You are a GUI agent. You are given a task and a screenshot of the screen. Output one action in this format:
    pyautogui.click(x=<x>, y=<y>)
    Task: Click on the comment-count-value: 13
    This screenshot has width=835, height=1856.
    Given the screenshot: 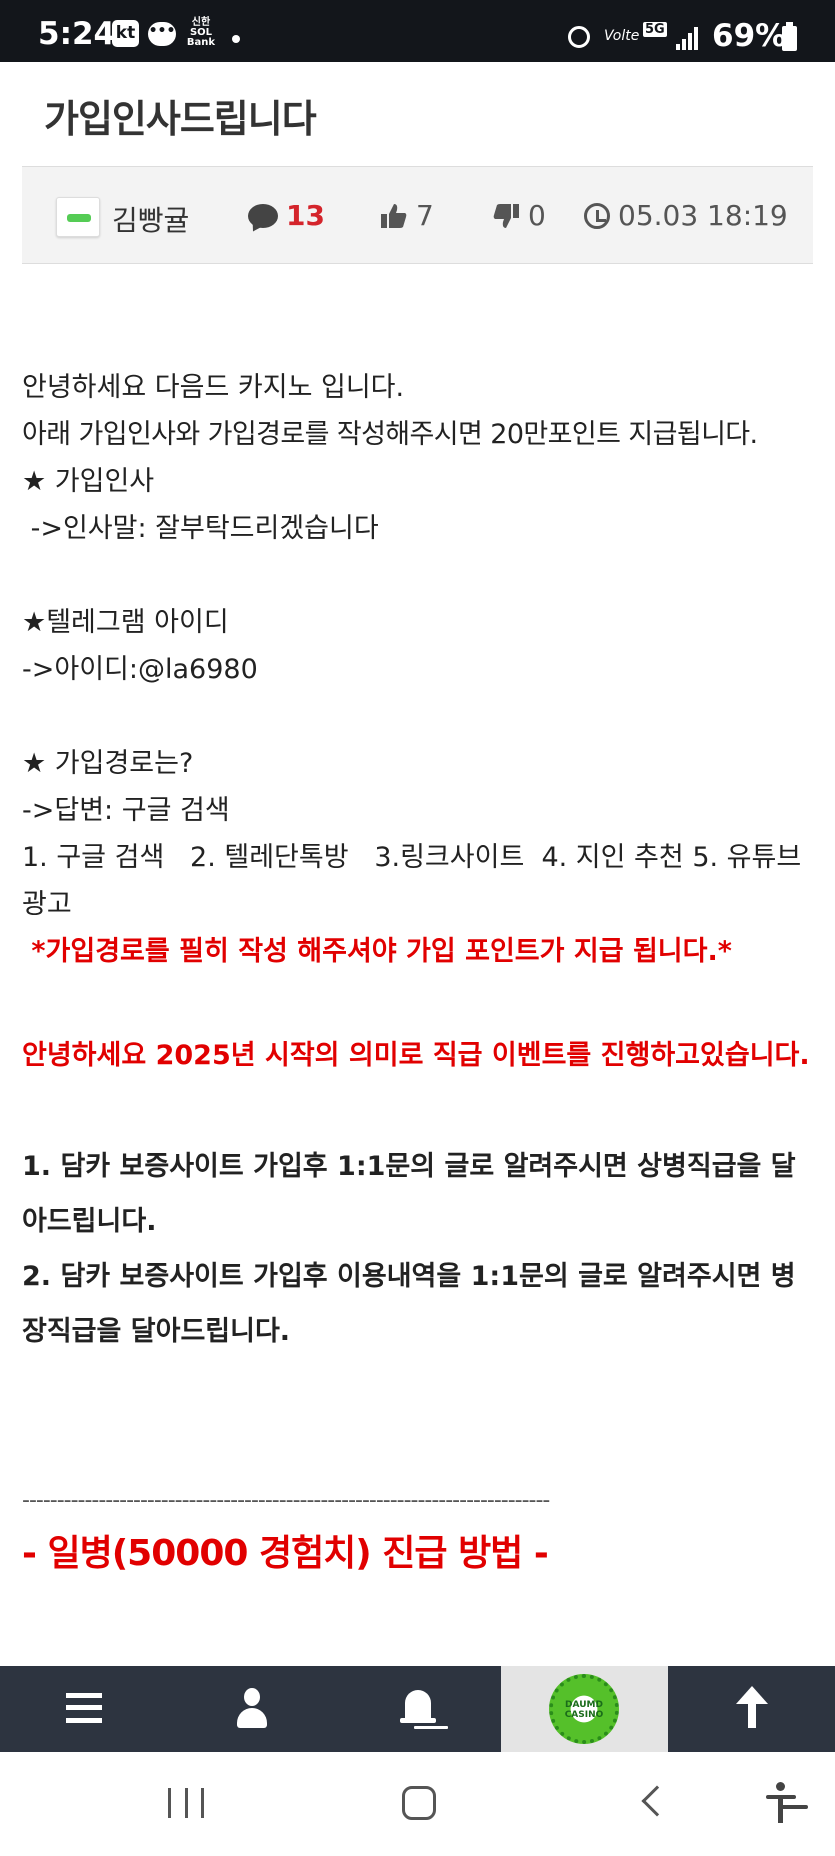 What is the action you would take?
    pyautogui.click(x=305, y=215)
    